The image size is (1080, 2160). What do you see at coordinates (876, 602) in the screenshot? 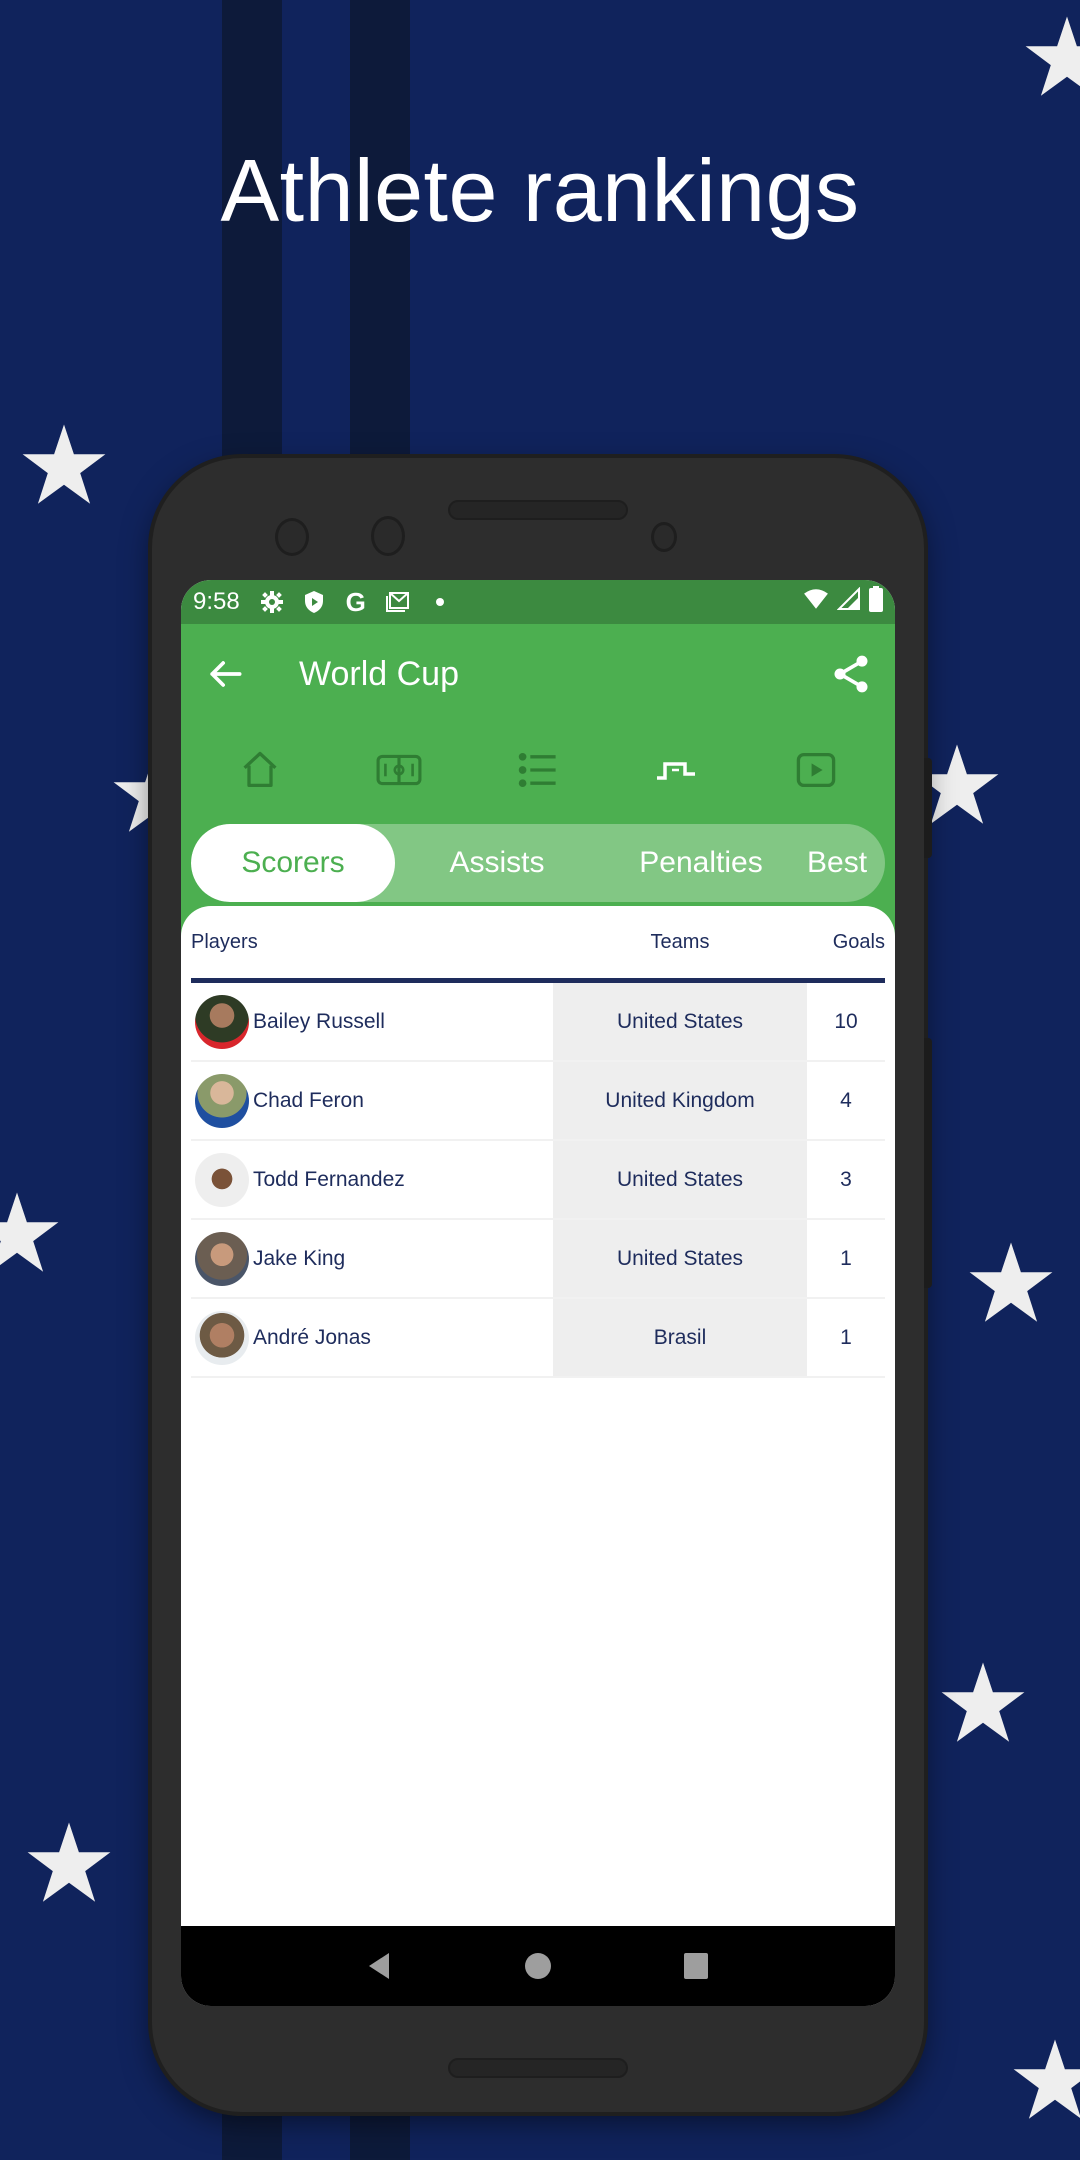
I see `battery-icon` at bounding box center [876, 602].